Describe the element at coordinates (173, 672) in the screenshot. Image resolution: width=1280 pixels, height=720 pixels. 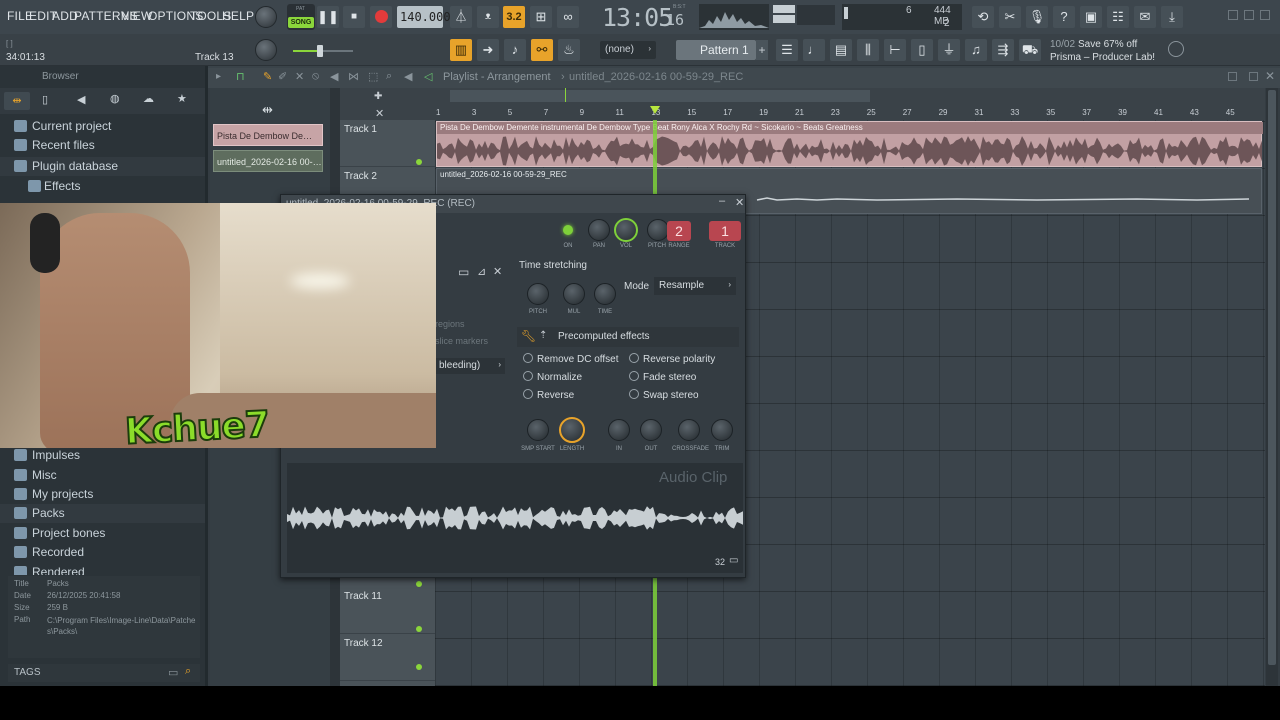
I see `tag-folder-icon: ▭` at that location.